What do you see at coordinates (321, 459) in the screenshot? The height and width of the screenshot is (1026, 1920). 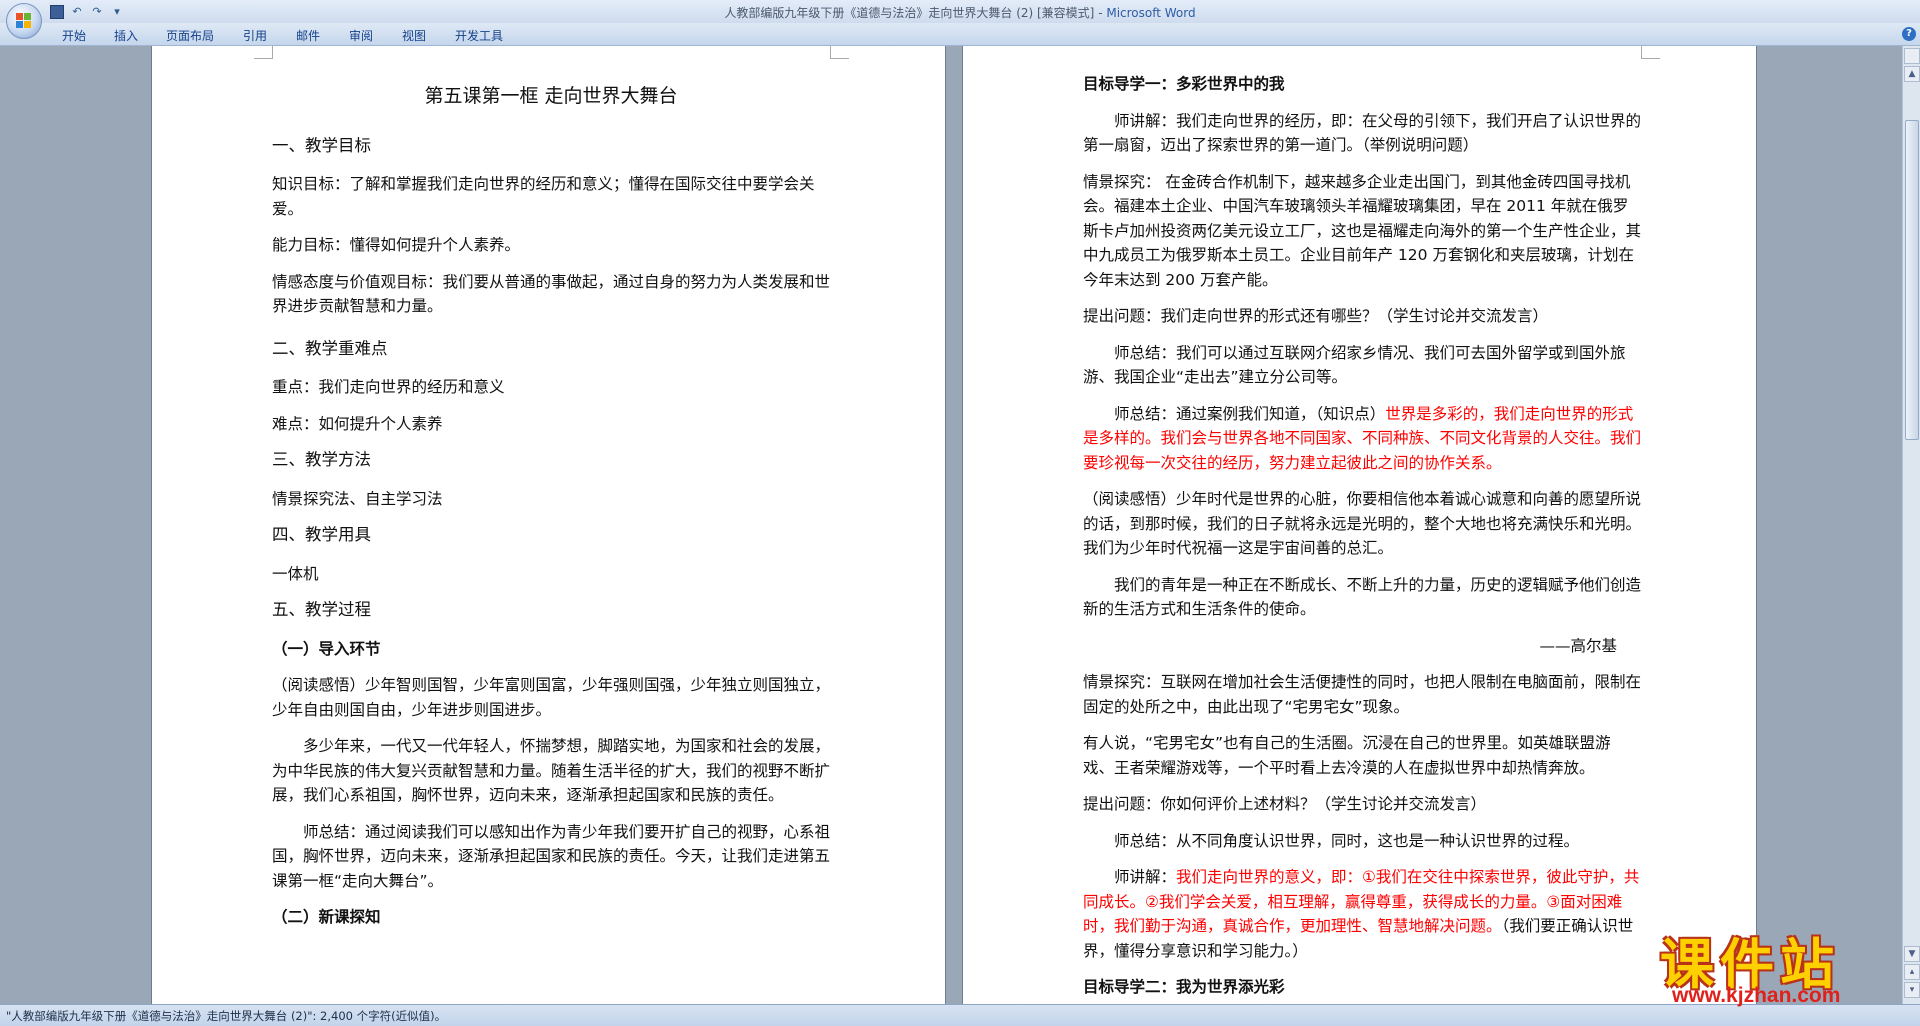 I see `heading-methods: 三、教学方法` at bounding box center [321, 459].